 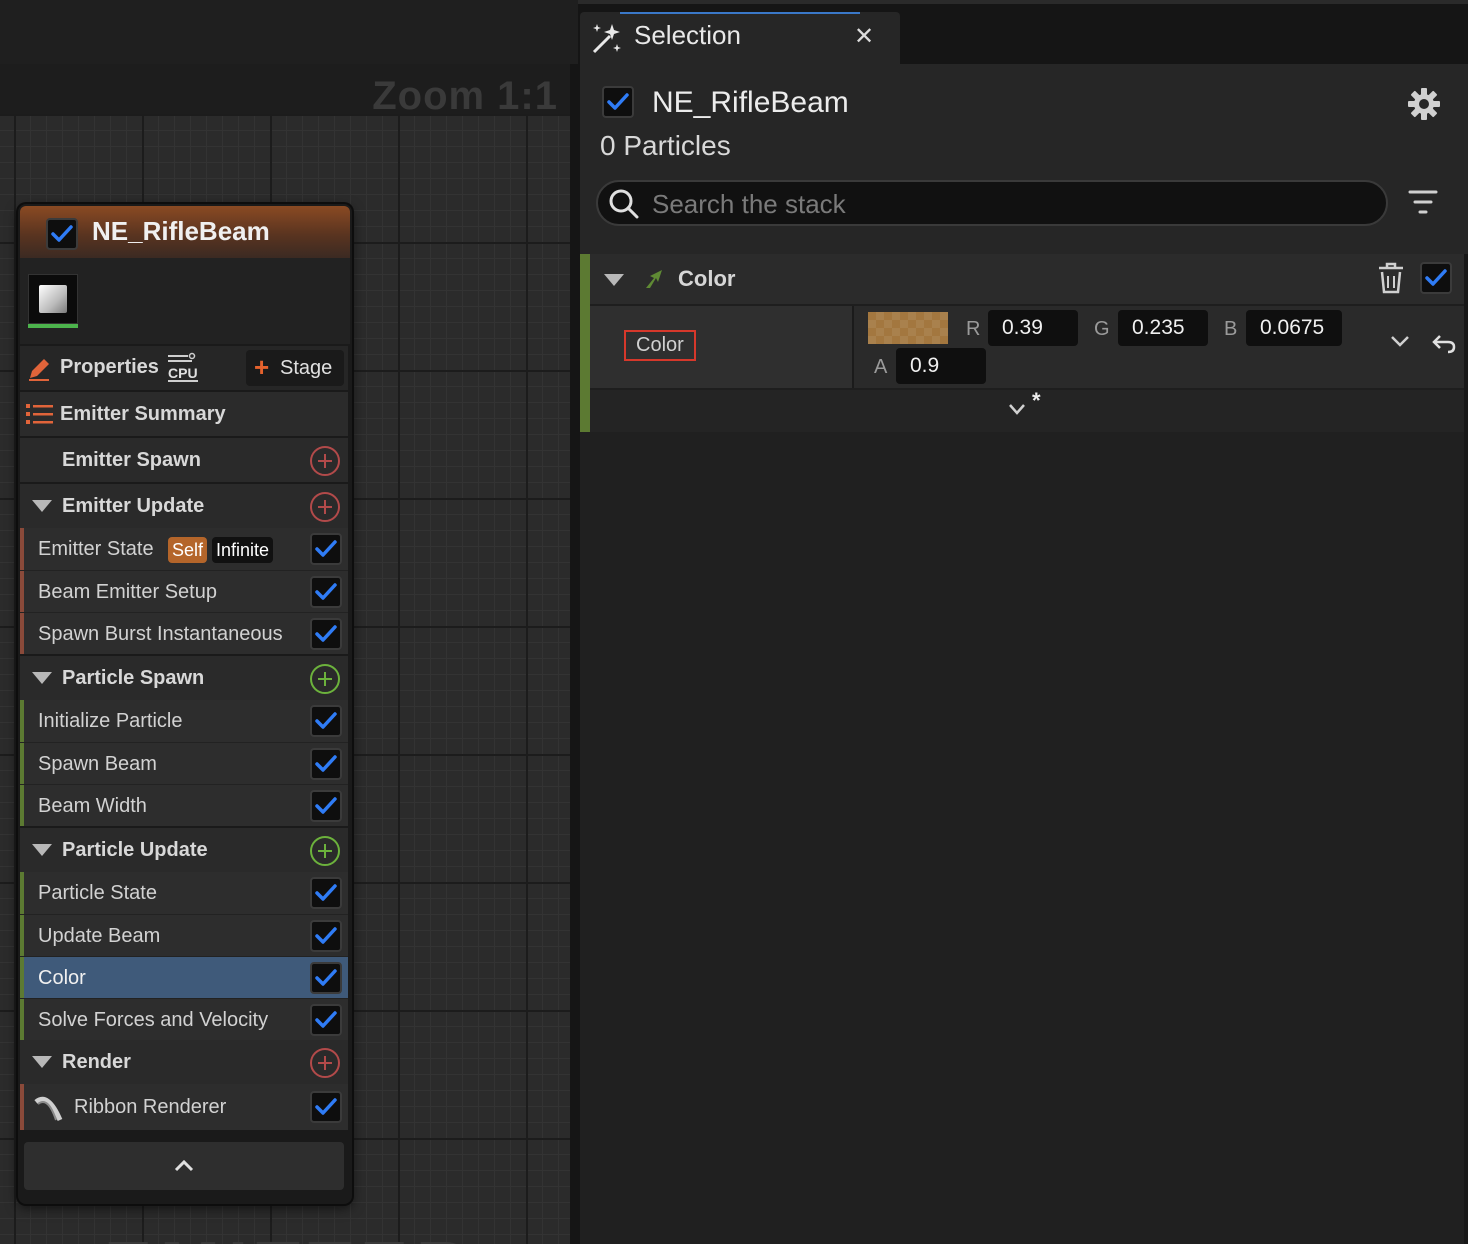 I want to click on emitter-thumbnail, so click(x=53, y=299).